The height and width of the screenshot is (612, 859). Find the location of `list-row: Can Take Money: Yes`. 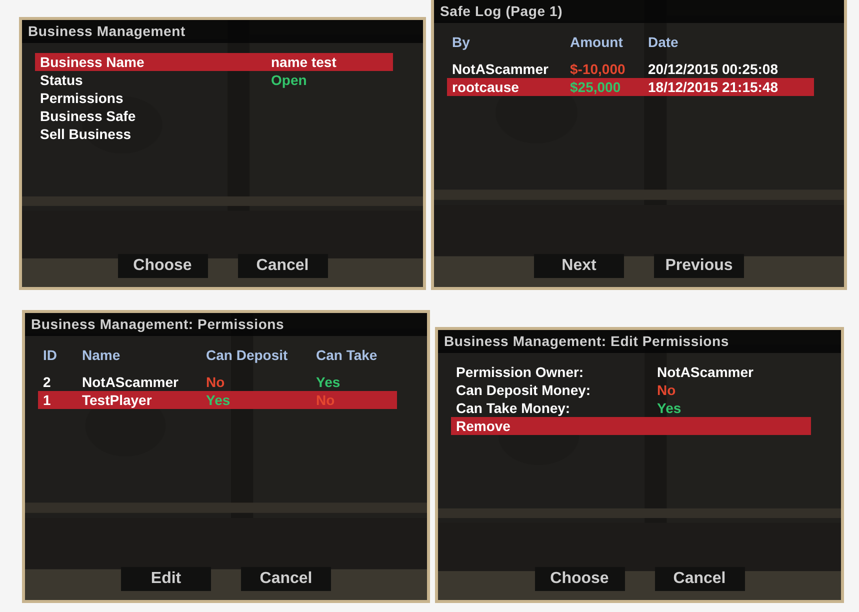

list-row: Can Take Money: Yes is located at coordinates (631, 408).